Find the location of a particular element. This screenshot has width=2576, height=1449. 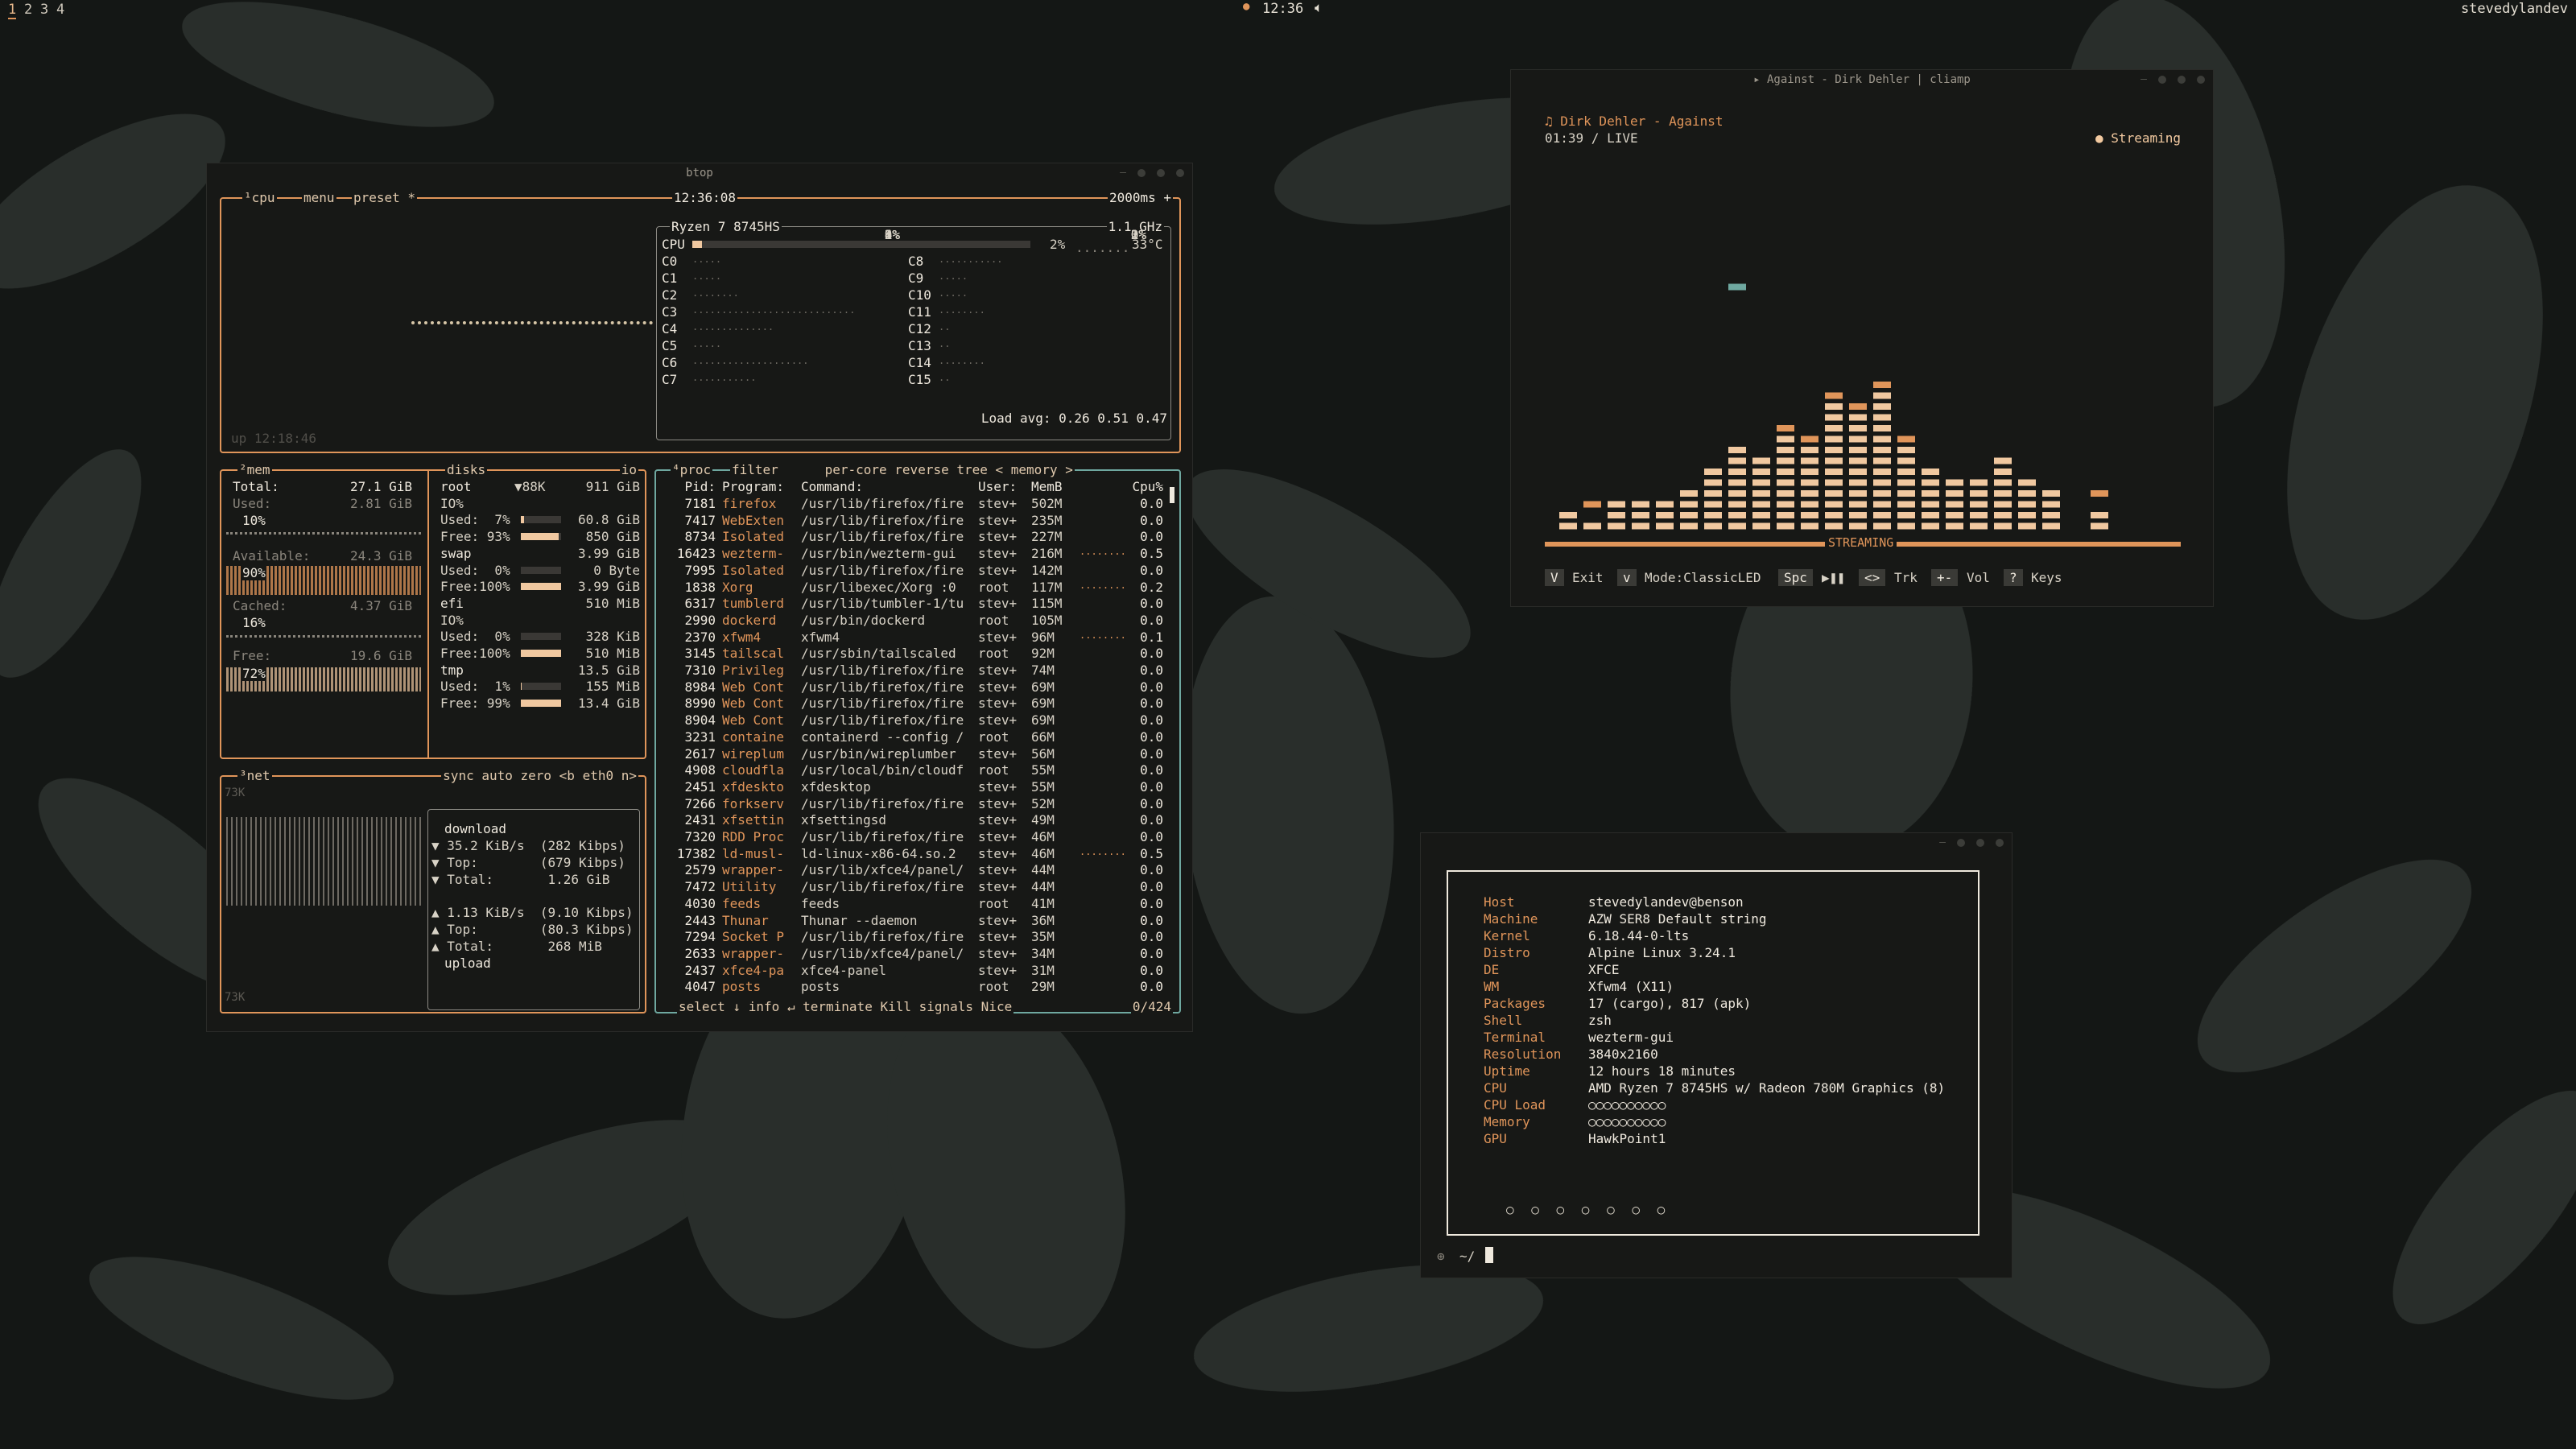

cliamp-titlebar: ▸ Against - Dirk Dehler | cliamp is located at coordinates (1862, 79).